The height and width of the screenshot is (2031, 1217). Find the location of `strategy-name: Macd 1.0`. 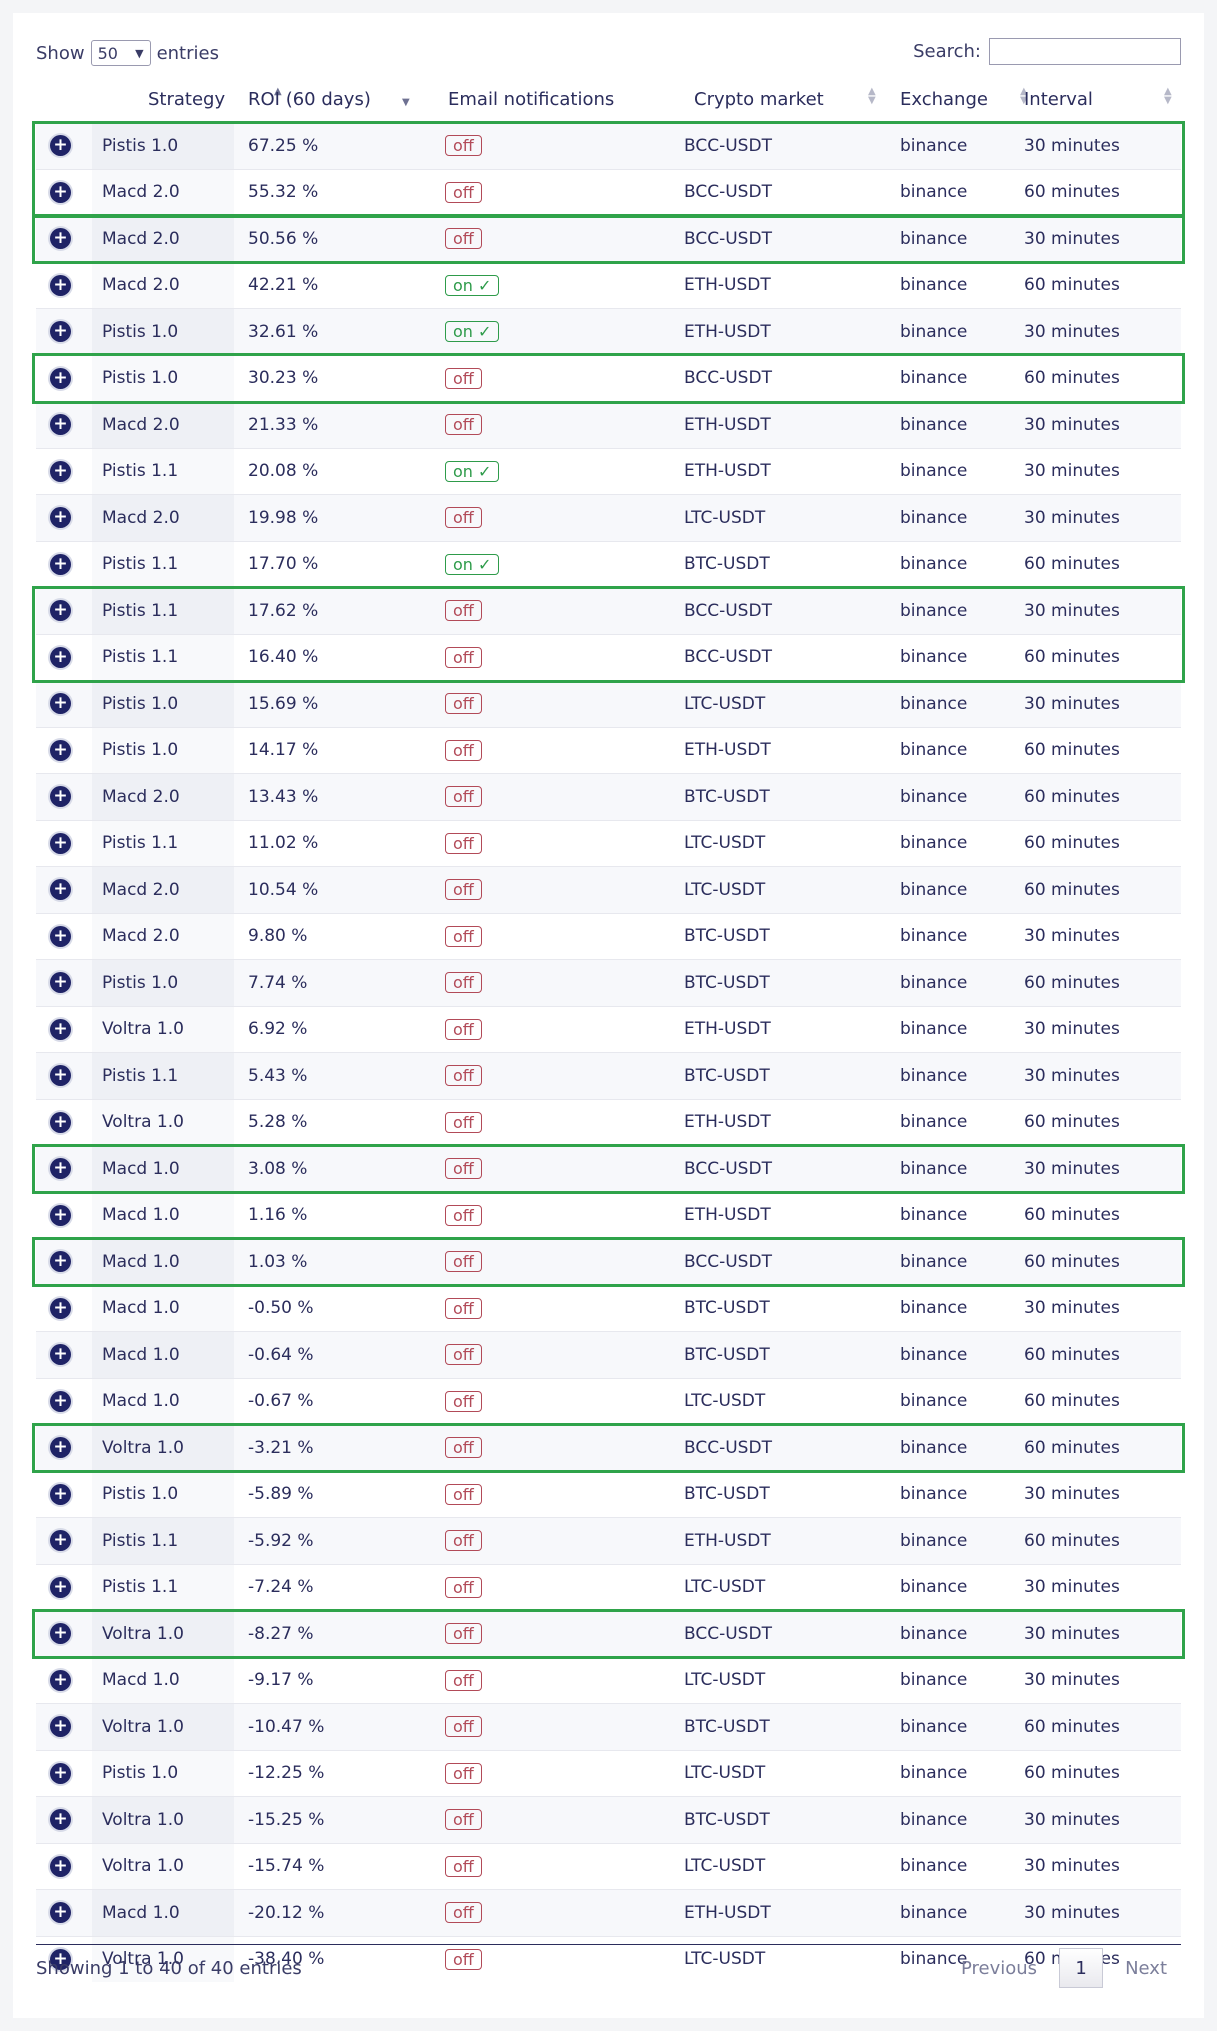

strategy-name: Macd 1.0 is located at coordinates (141, 1912).